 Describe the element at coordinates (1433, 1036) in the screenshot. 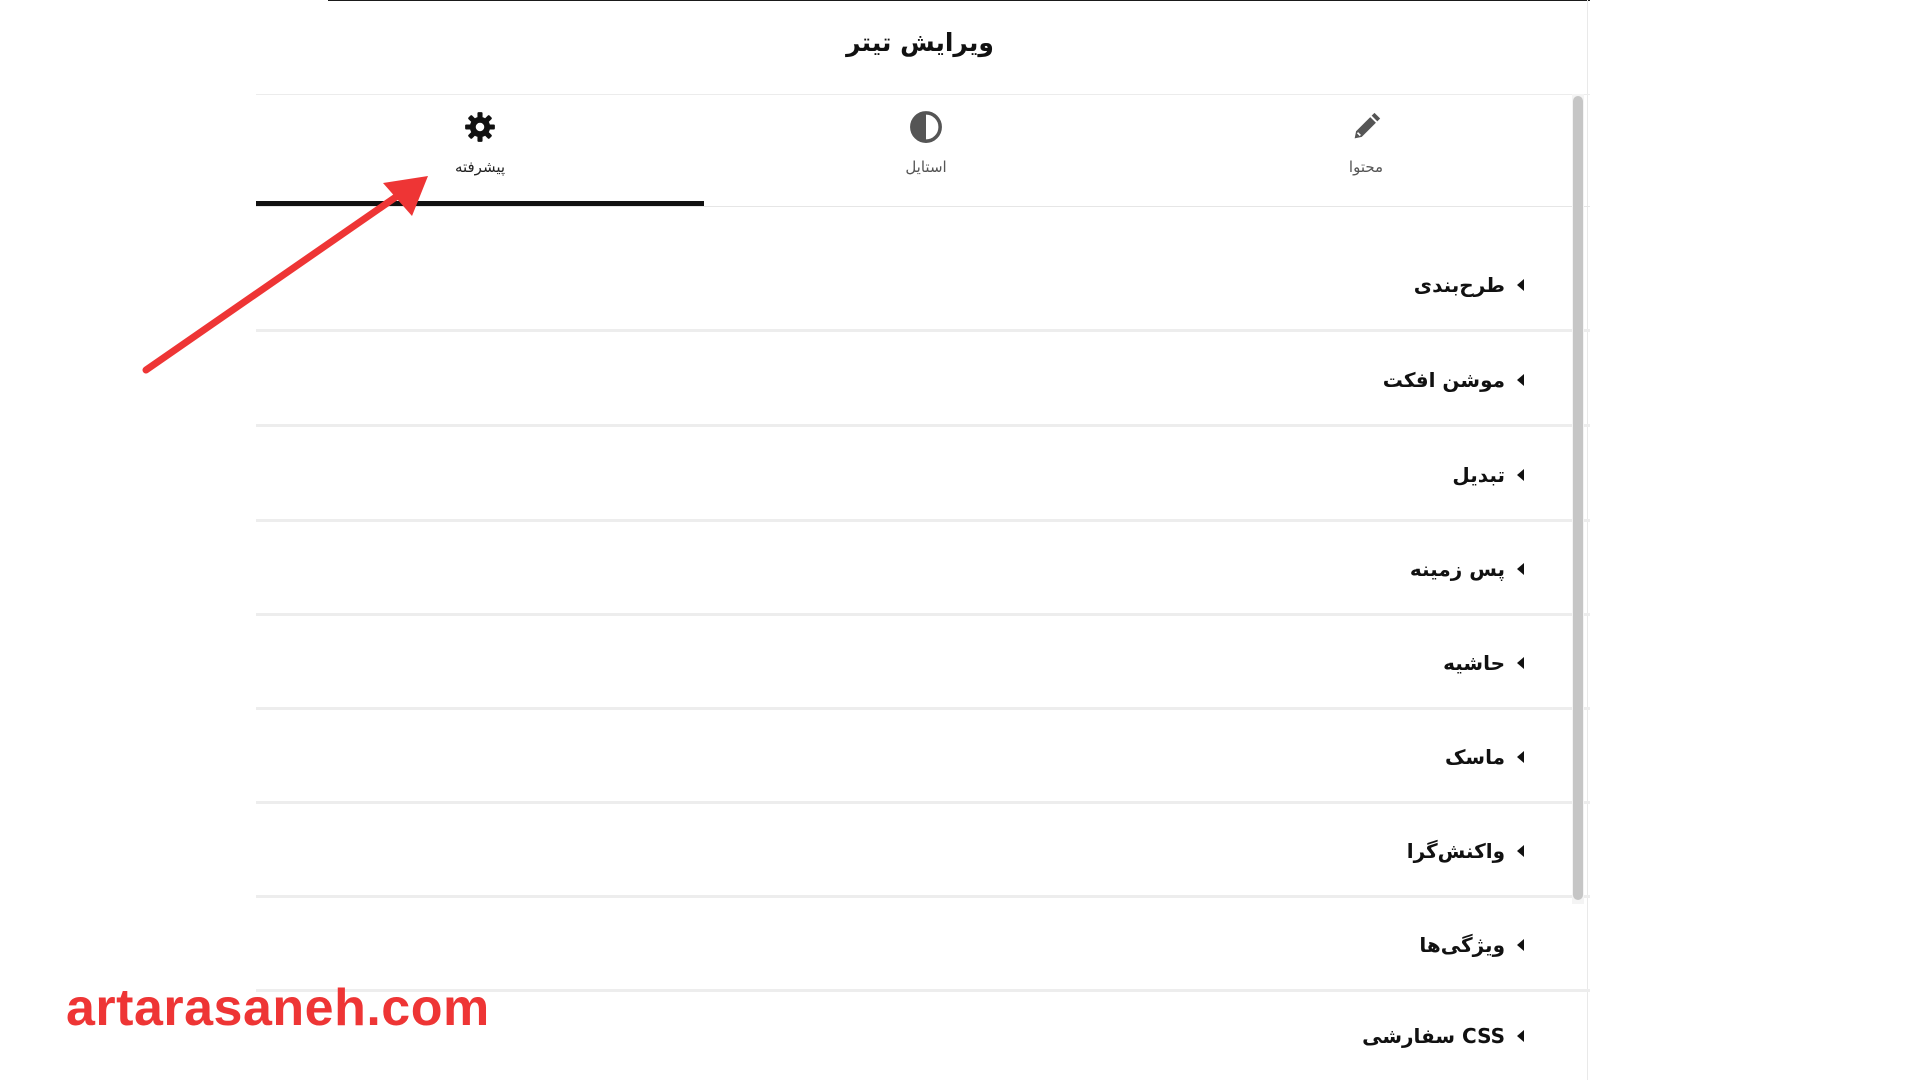

I see `section-label: CSS سفارشی` at that location.